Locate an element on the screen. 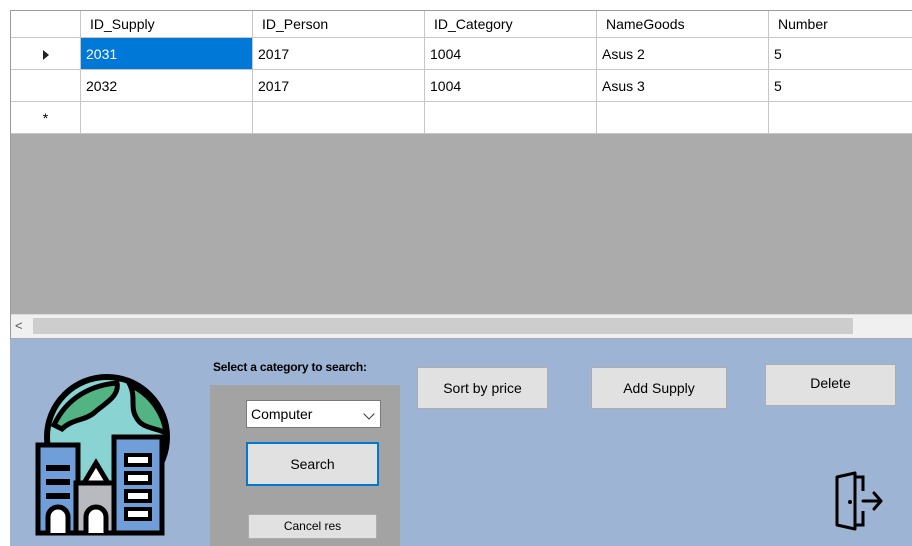  grid-cell-name-goods: Asus 3 is located at coordinates (683, 86).